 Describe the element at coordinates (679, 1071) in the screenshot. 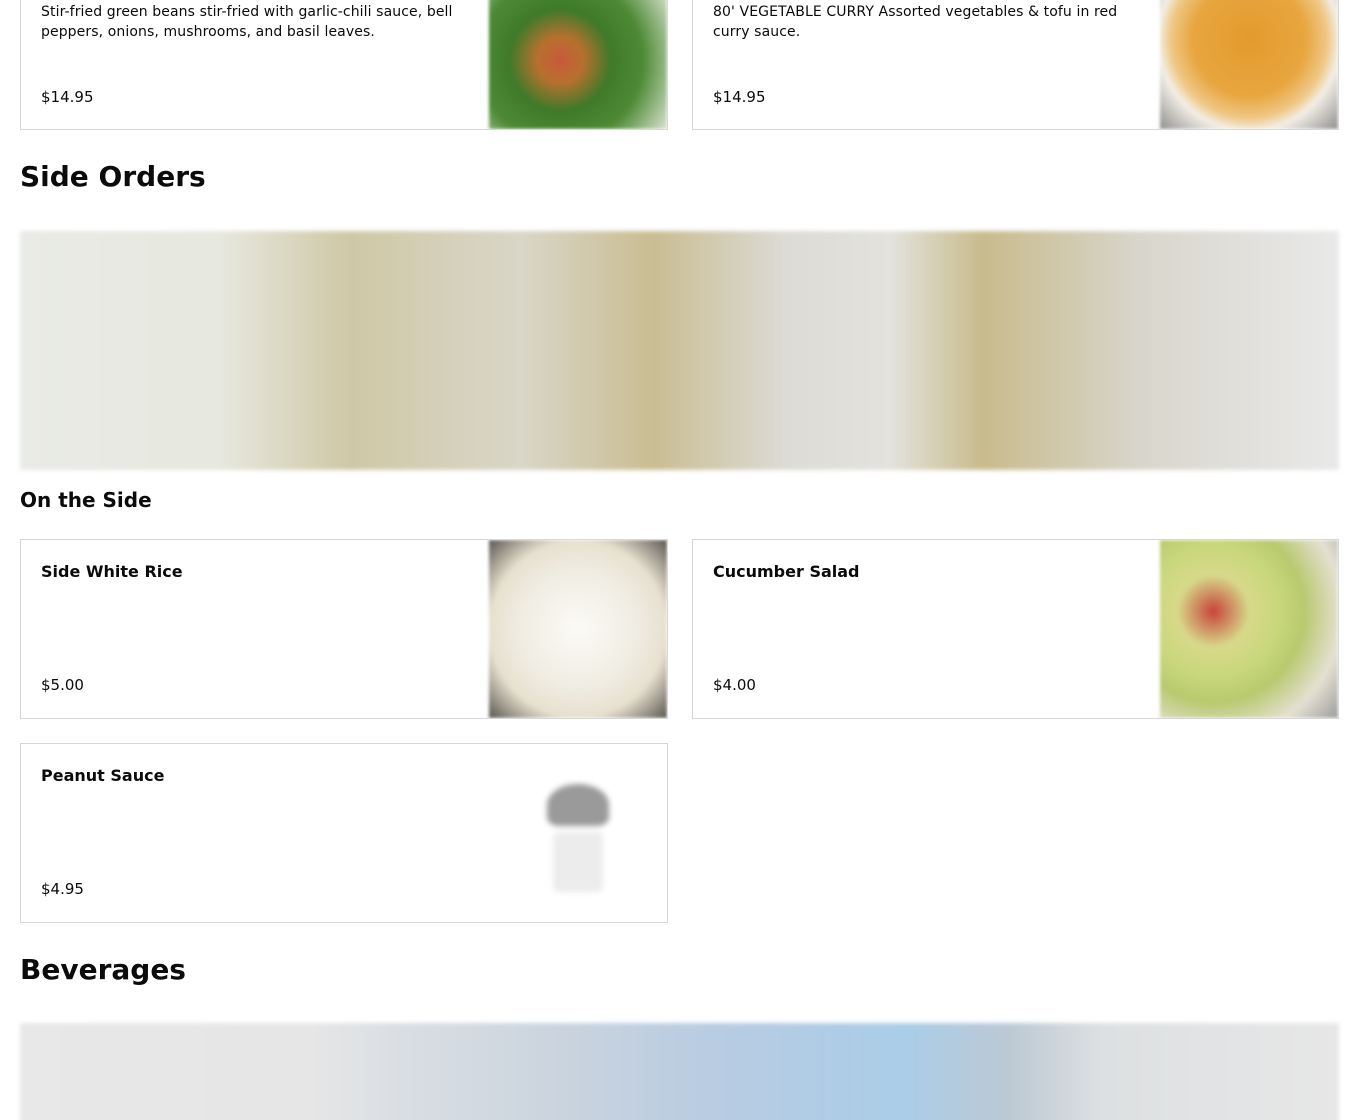

I see `beverages-banner-photo` at that location.